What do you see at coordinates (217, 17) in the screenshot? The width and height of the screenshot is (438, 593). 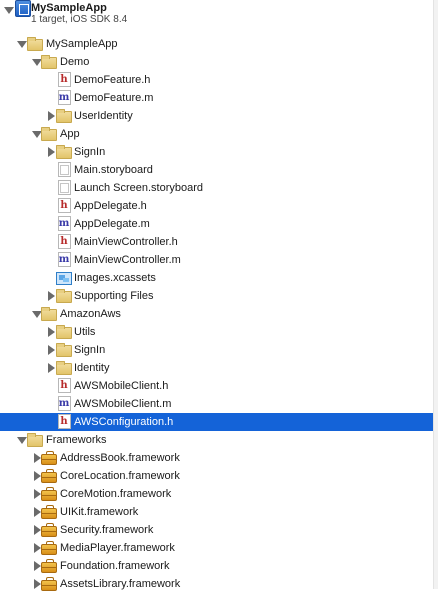 I see `project-root-row: MySampleApp 1 target, iOS SDK 8.4` at bounding box center [217, 17].